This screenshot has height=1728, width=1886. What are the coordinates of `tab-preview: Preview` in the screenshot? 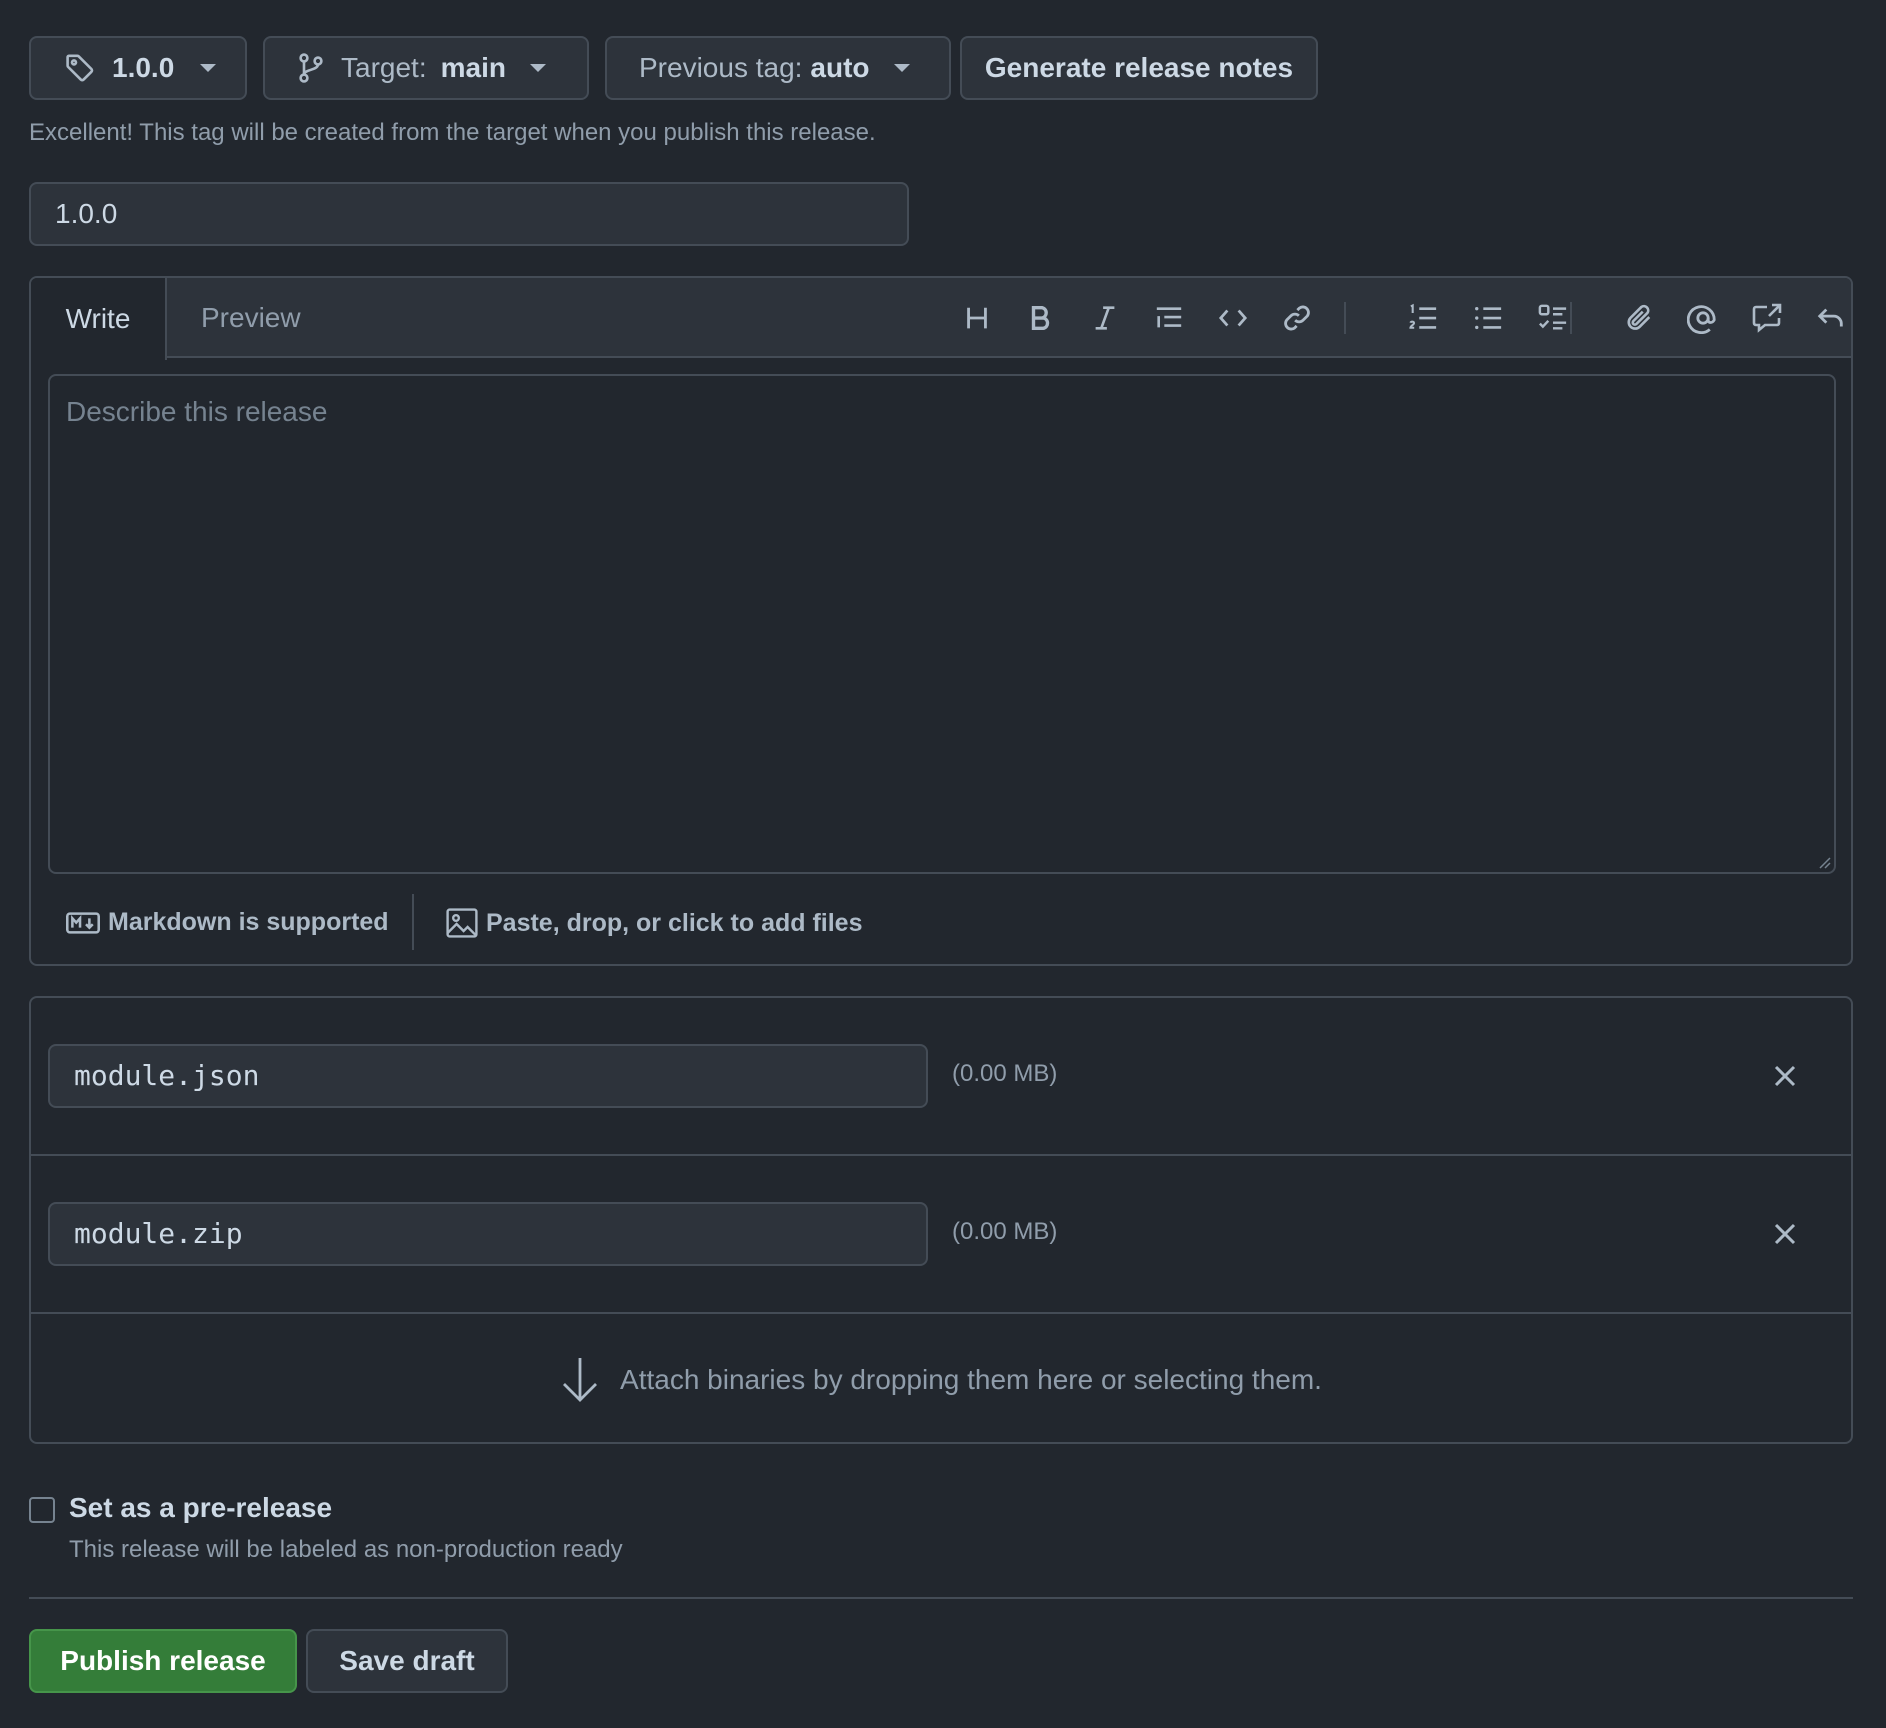 It's located at (251, 318).